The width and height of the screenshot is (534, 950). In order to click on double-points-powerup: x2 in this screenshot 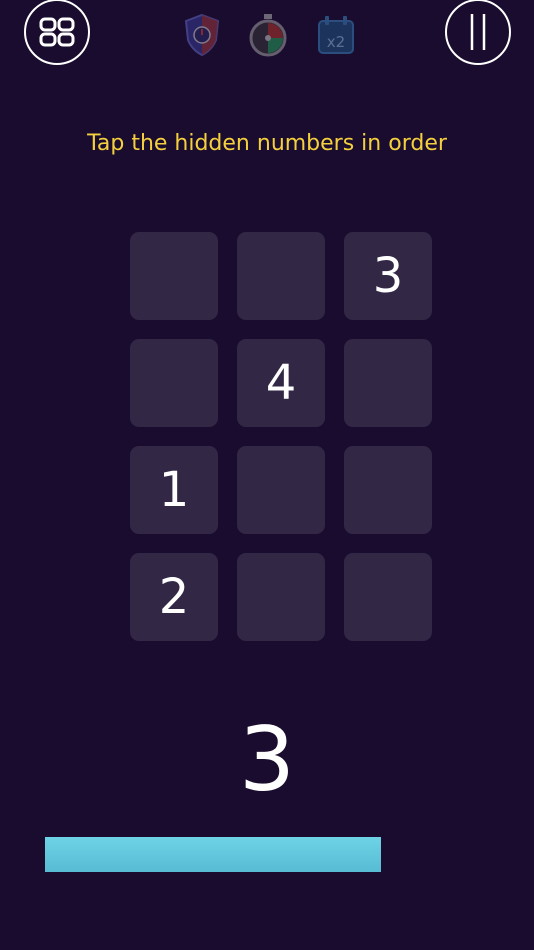, I will do `click(336, 35)`.